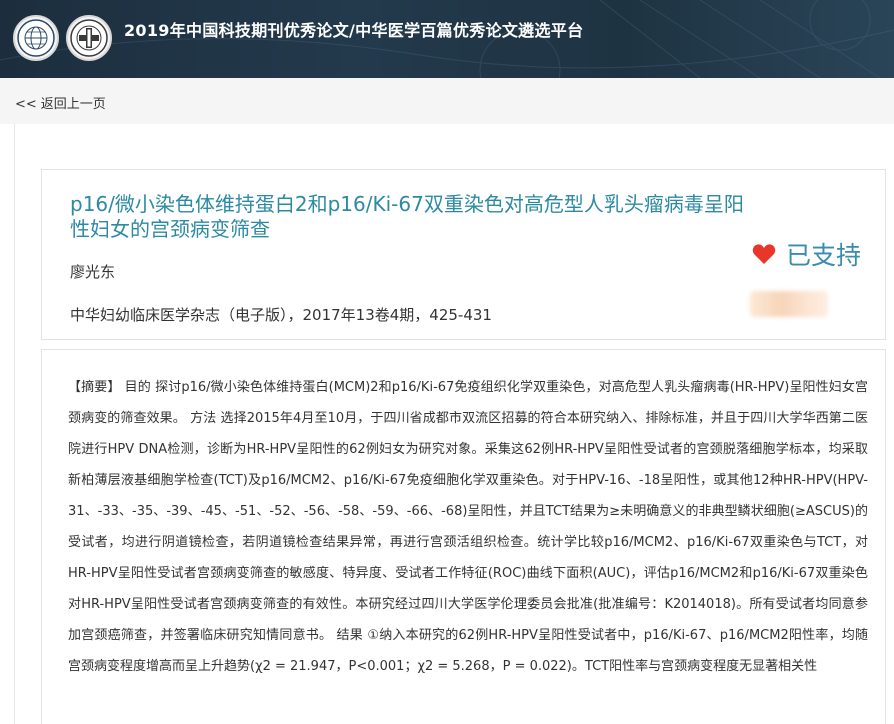  I want to click on paper-journal-citation: 中华妇幼临床医学杂志（电子版），2017年13卷4期，425-431, so click(281, 315).